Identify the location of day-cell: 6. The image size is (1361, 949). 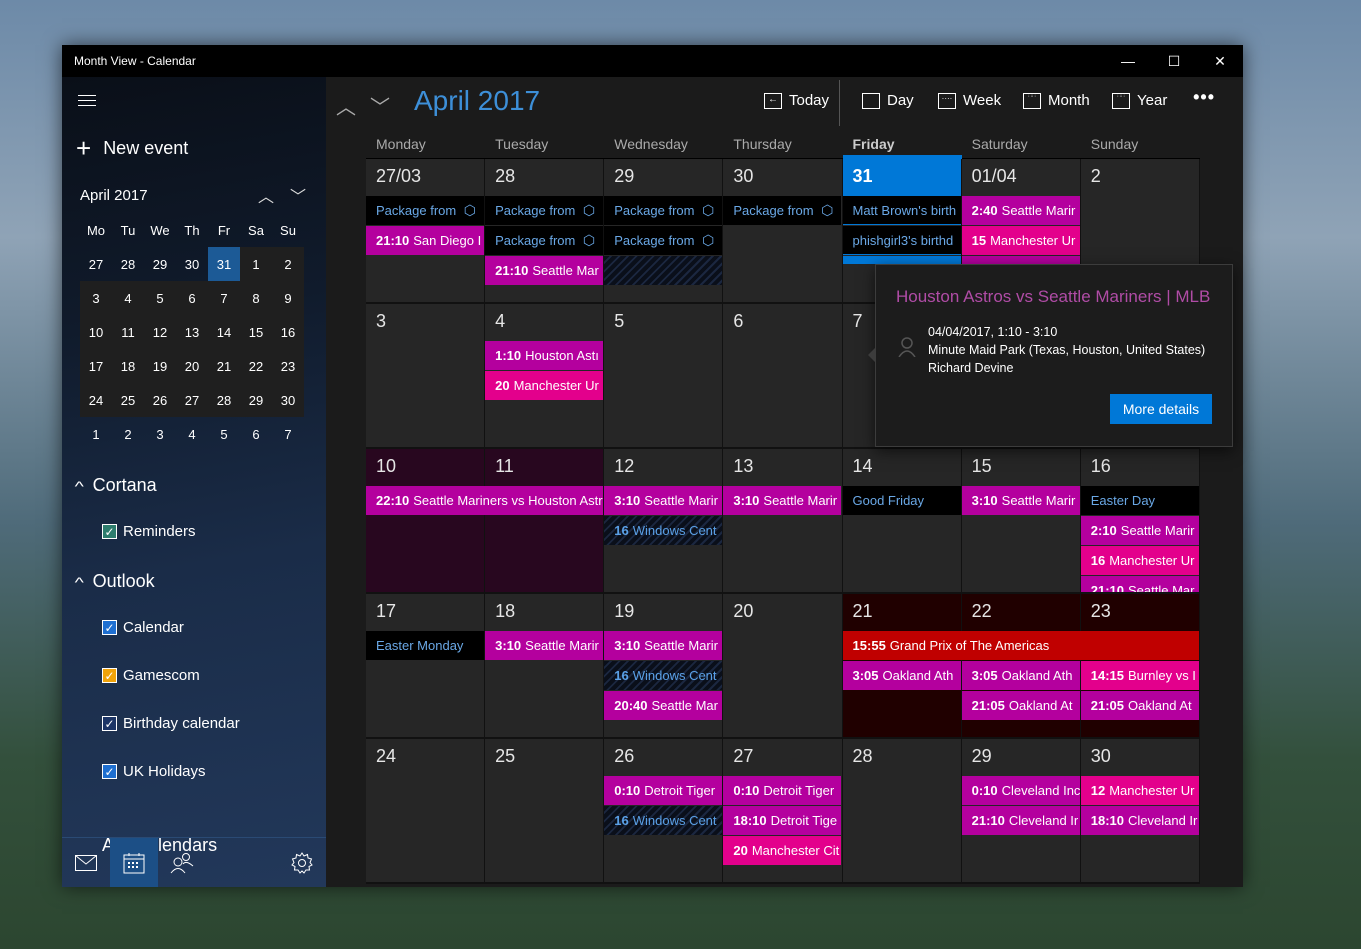
(783, 375).